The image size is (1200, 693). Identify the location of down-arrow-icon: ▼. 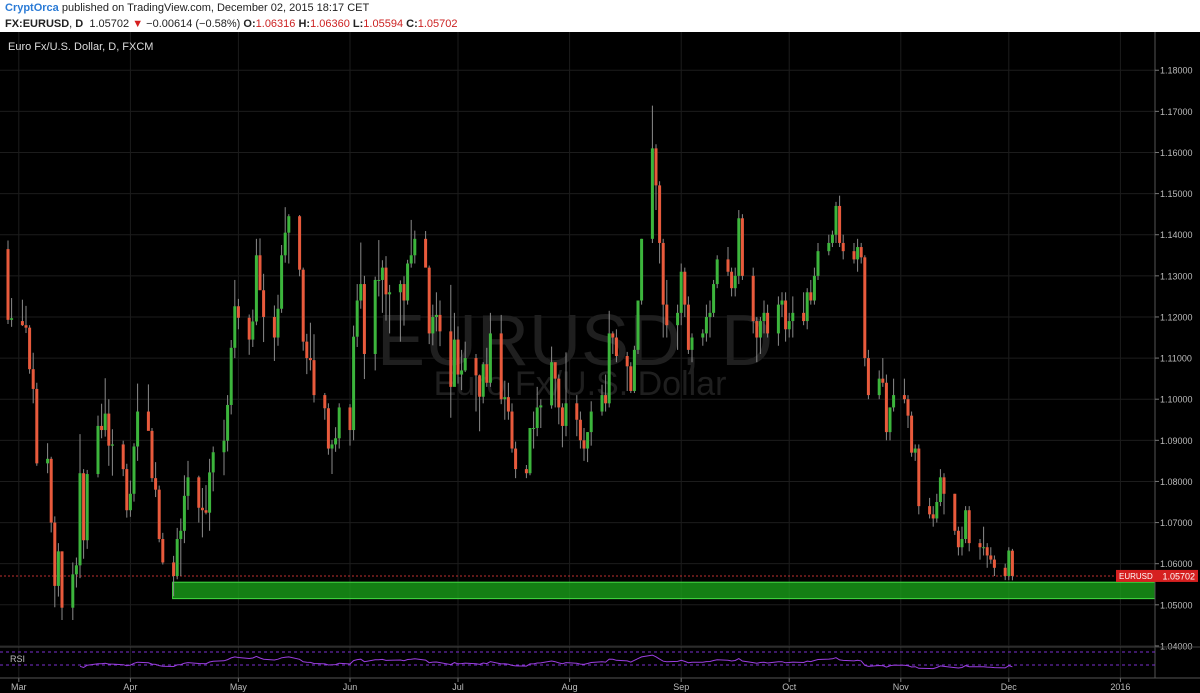
(138, 24).